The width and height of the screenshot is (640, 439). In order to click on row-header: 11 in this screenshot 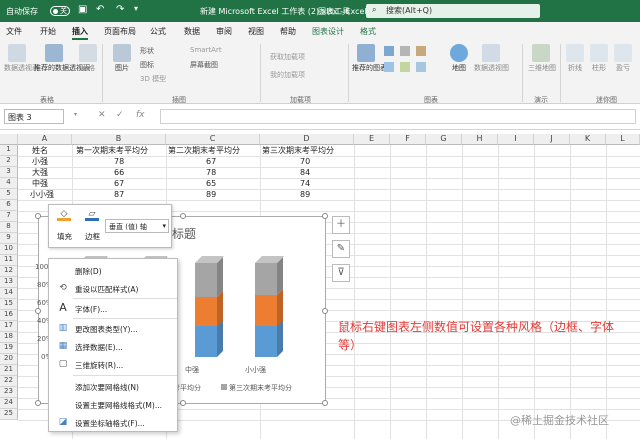, I will do `click(9, 260)`.